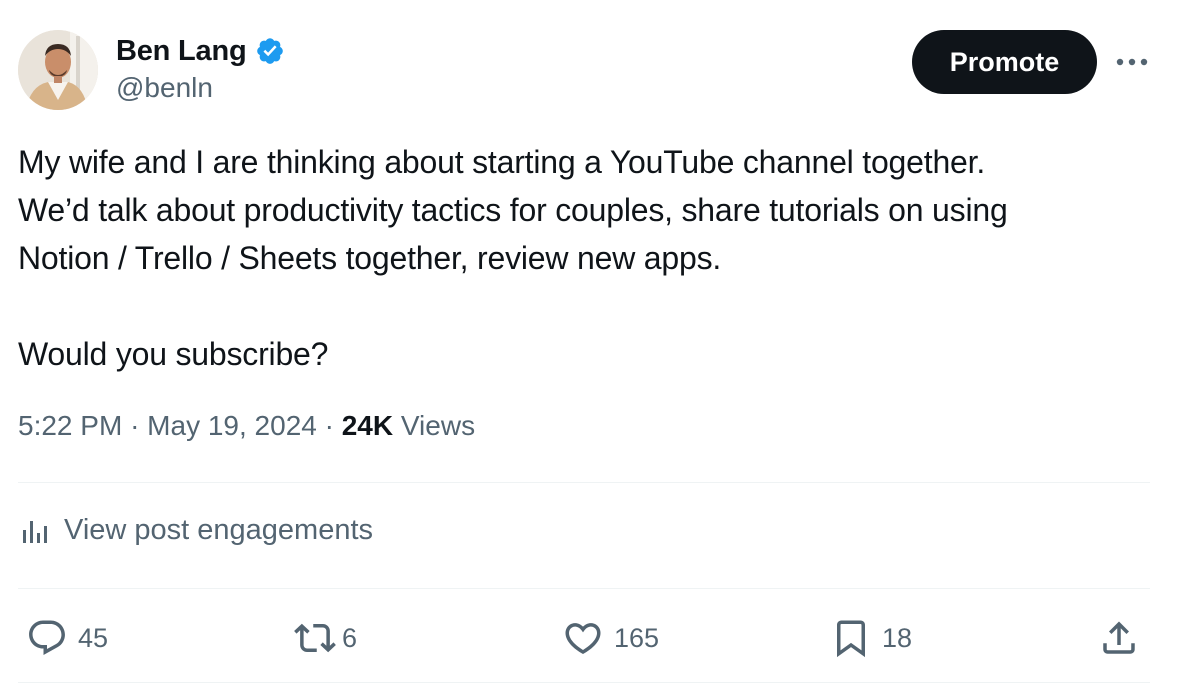 The height and width of the screenshot is (688, 1184). I want to click on share-button, so click(1119, 638).